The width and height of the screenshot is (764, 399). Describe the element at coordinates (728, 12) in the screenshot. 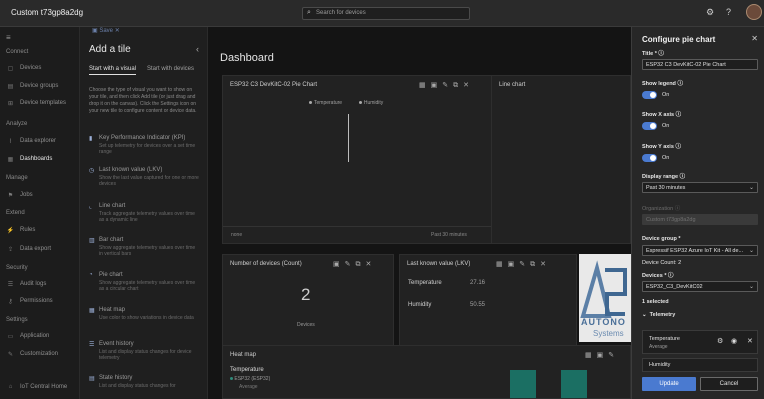

I see `help-icon: ?` at that location.